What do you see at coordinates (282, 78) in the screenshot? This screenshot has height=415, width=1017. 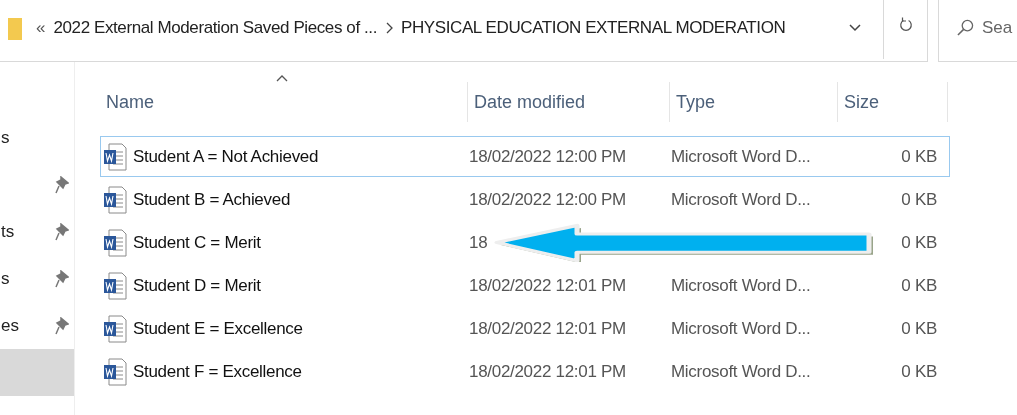 I see `sort-caret-icon` at bounding box center [282, 78].